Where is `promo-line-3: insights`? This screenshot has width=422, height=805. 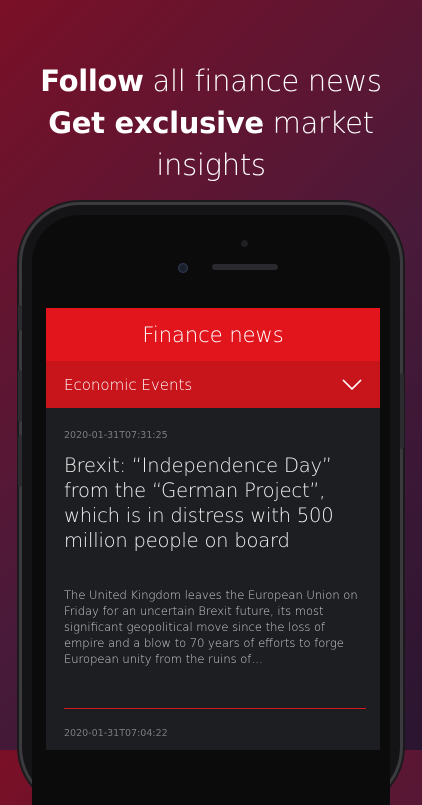 promo-line-3: insights is located at coordinates (211, 165).